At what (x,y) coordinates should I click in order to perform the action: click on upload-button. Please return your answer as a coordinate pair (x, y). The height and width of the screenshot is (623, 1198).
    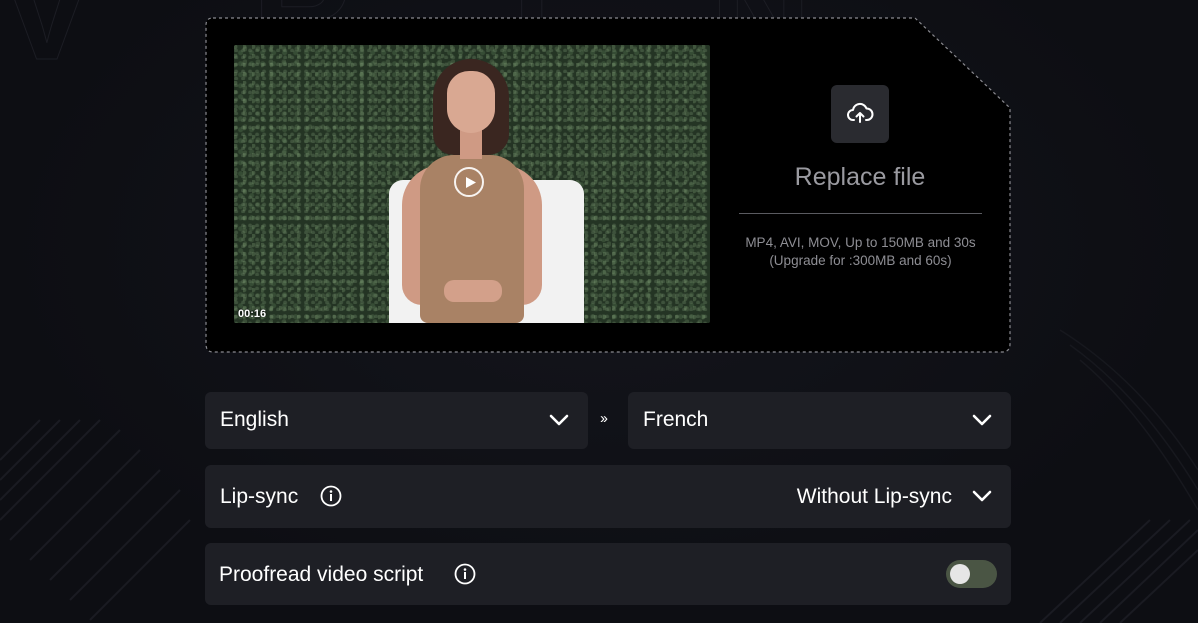
    Looking at the image, I should click on (860, 114).